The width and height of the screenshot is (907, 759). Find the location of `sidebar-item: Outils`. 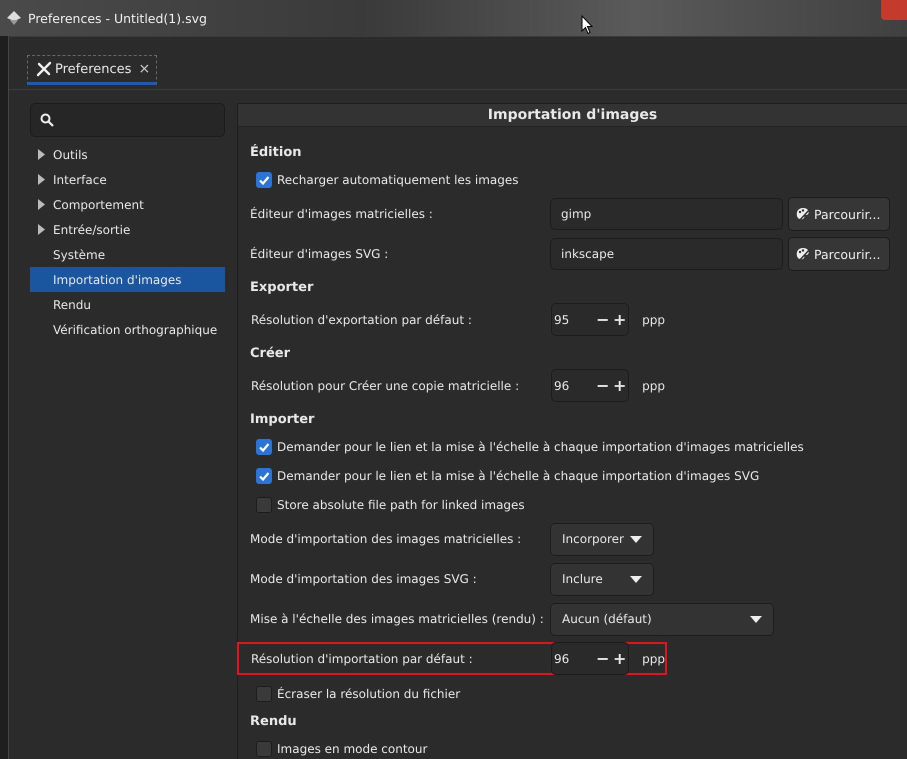

sidebar-item: Outils is located at coordinates (127, 154).